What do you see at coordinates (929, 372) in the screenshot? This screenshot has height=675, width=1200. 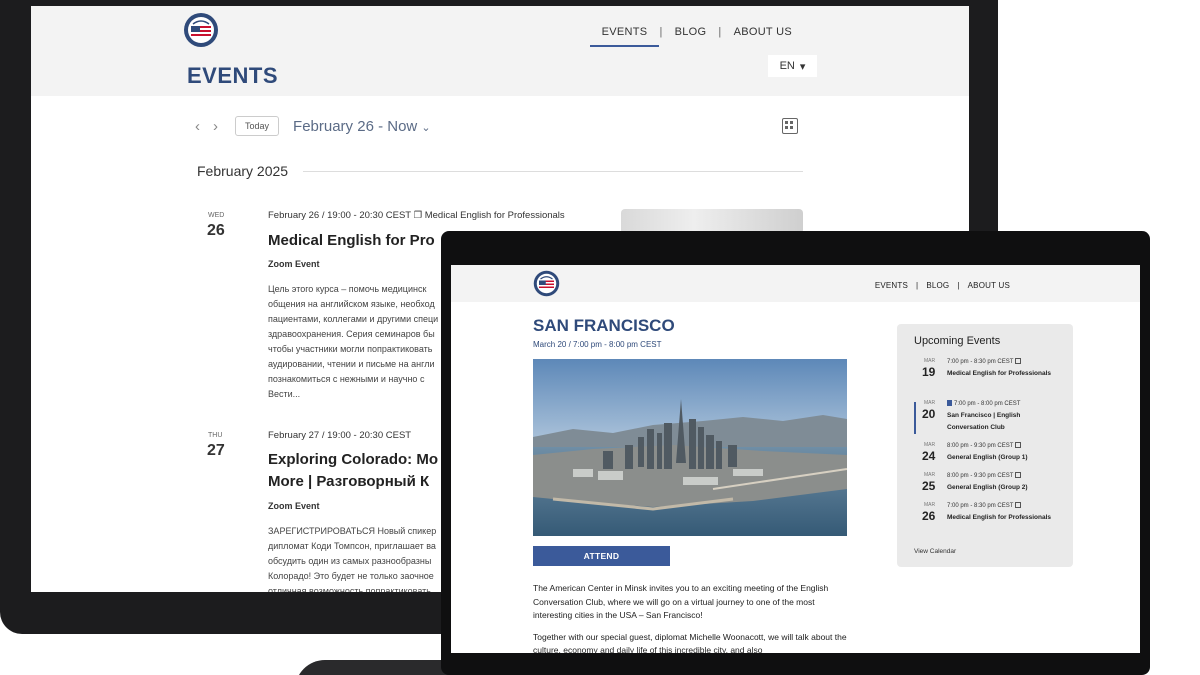 I see `upcoming-day: 19` at bounding box center [929, 372].